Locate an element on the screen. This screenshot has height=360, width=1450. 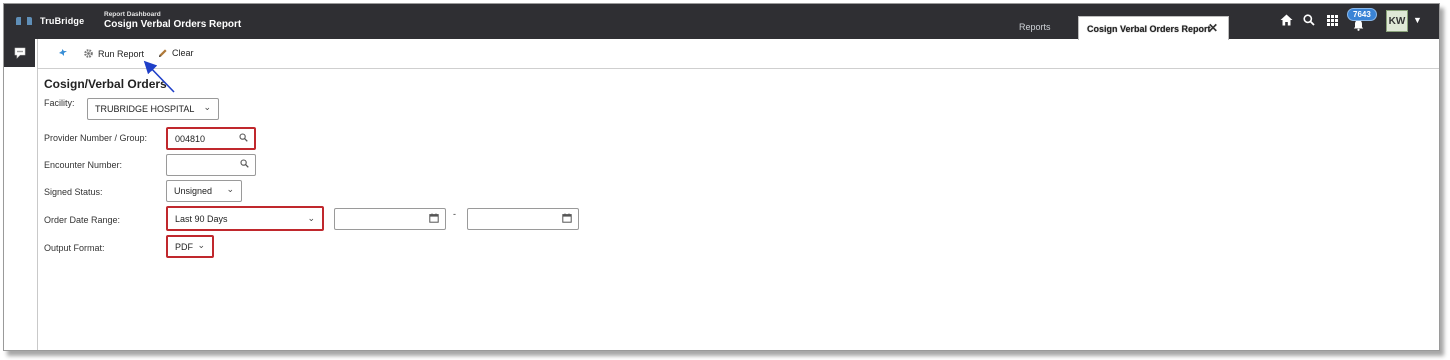
form-title: Cosign/Verbal Orders is located at coordinates (105, 84).